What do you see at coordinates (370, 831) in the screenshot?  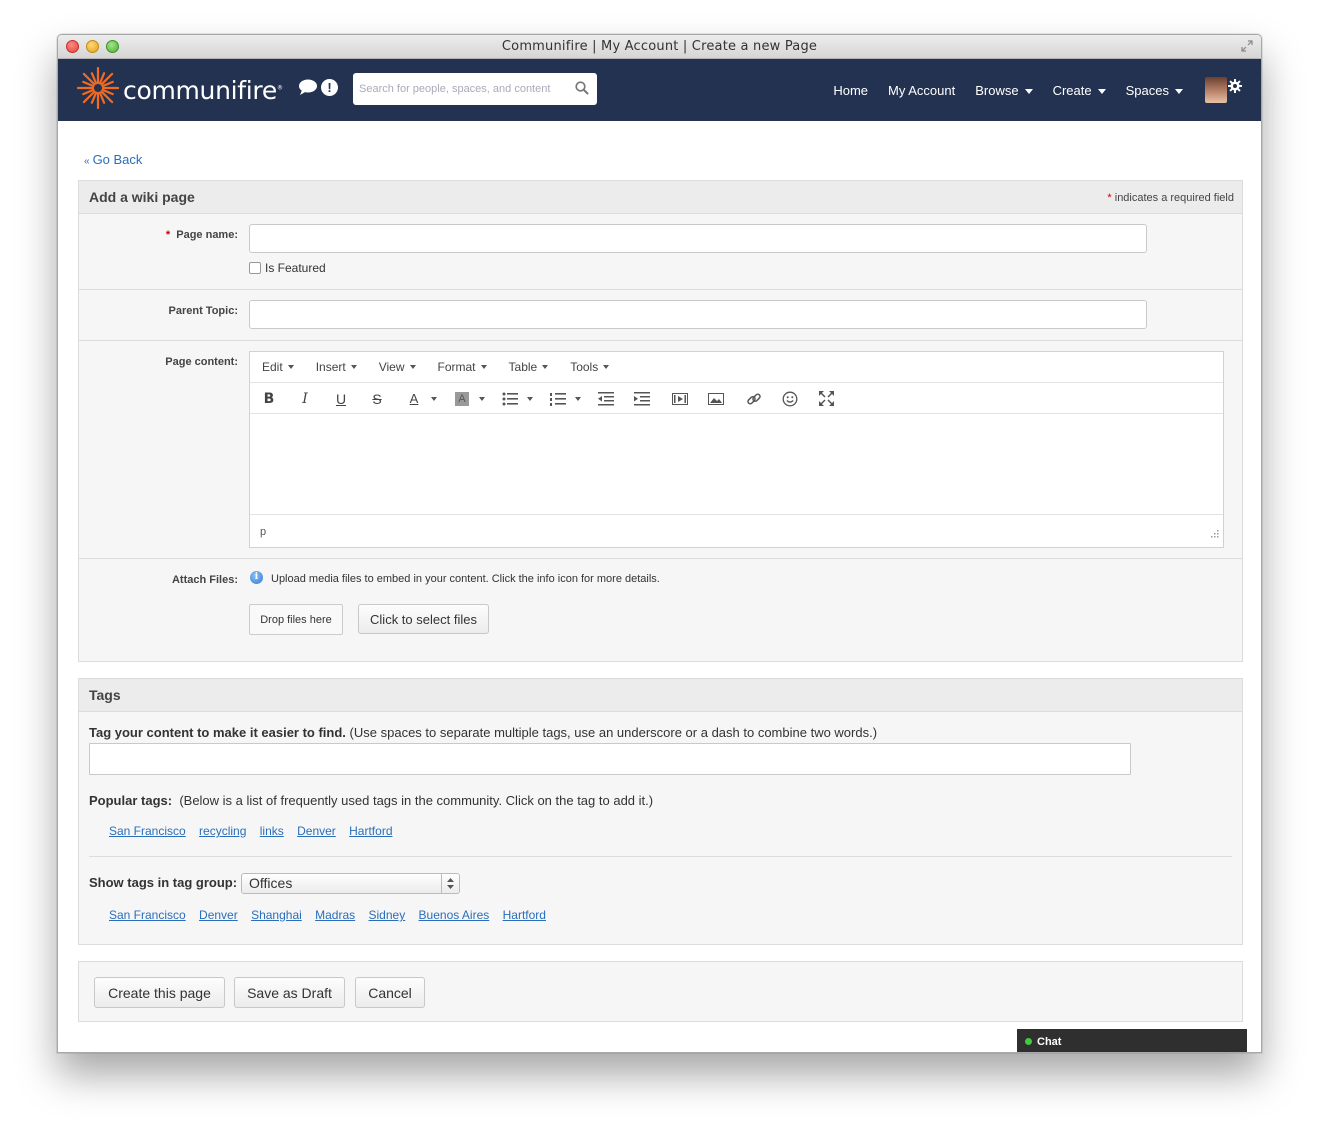 I see `popular-tag: Hartford` at bounding box center [370, 831].